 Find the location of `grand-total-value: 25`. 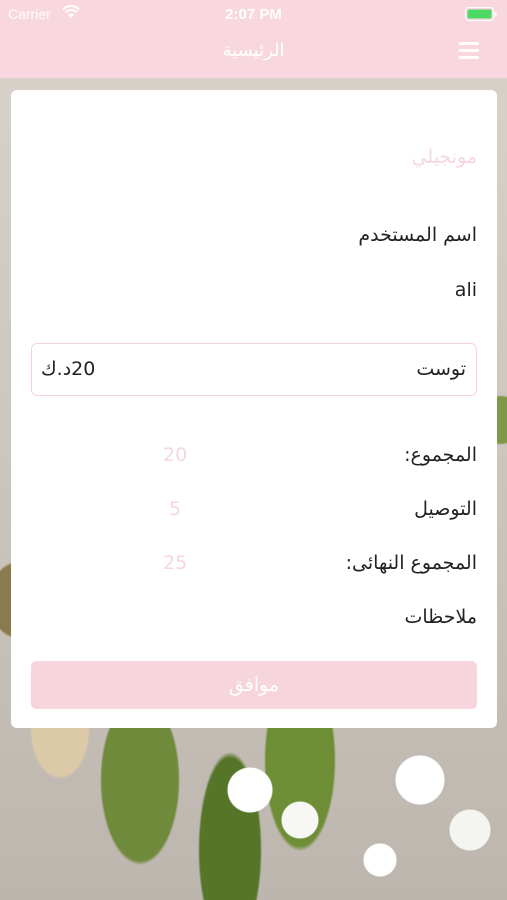

grand-total-value: 25 is located at coordinates (175, 563).